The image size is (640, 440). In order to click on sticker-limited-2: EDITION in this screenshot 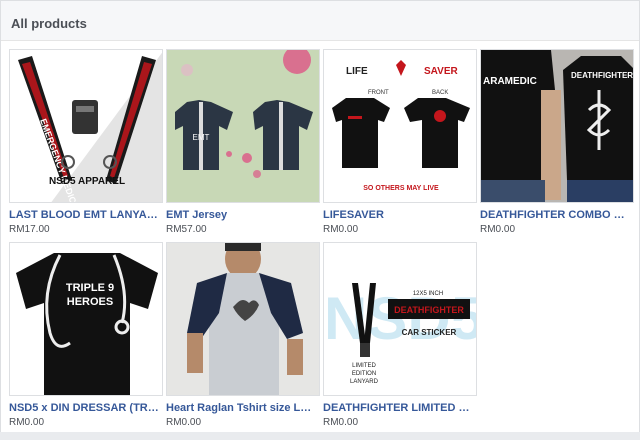, I will do `click(364, 374)`.